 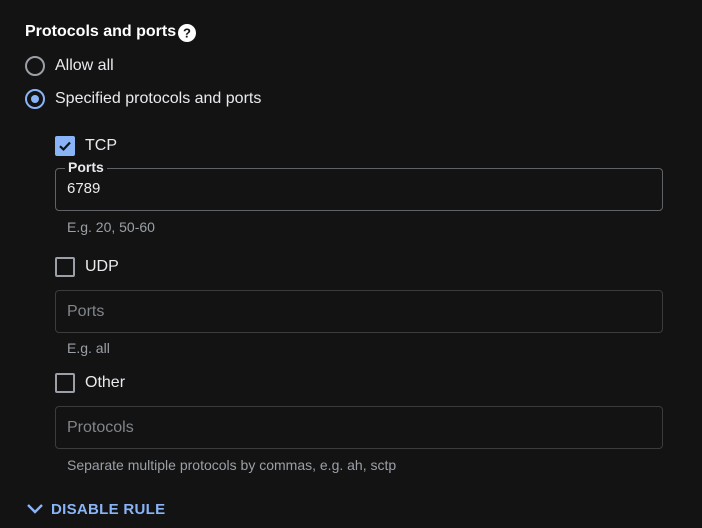 I want to click on udp-ports-hint: E.g. all, so click(x=88, y=348).